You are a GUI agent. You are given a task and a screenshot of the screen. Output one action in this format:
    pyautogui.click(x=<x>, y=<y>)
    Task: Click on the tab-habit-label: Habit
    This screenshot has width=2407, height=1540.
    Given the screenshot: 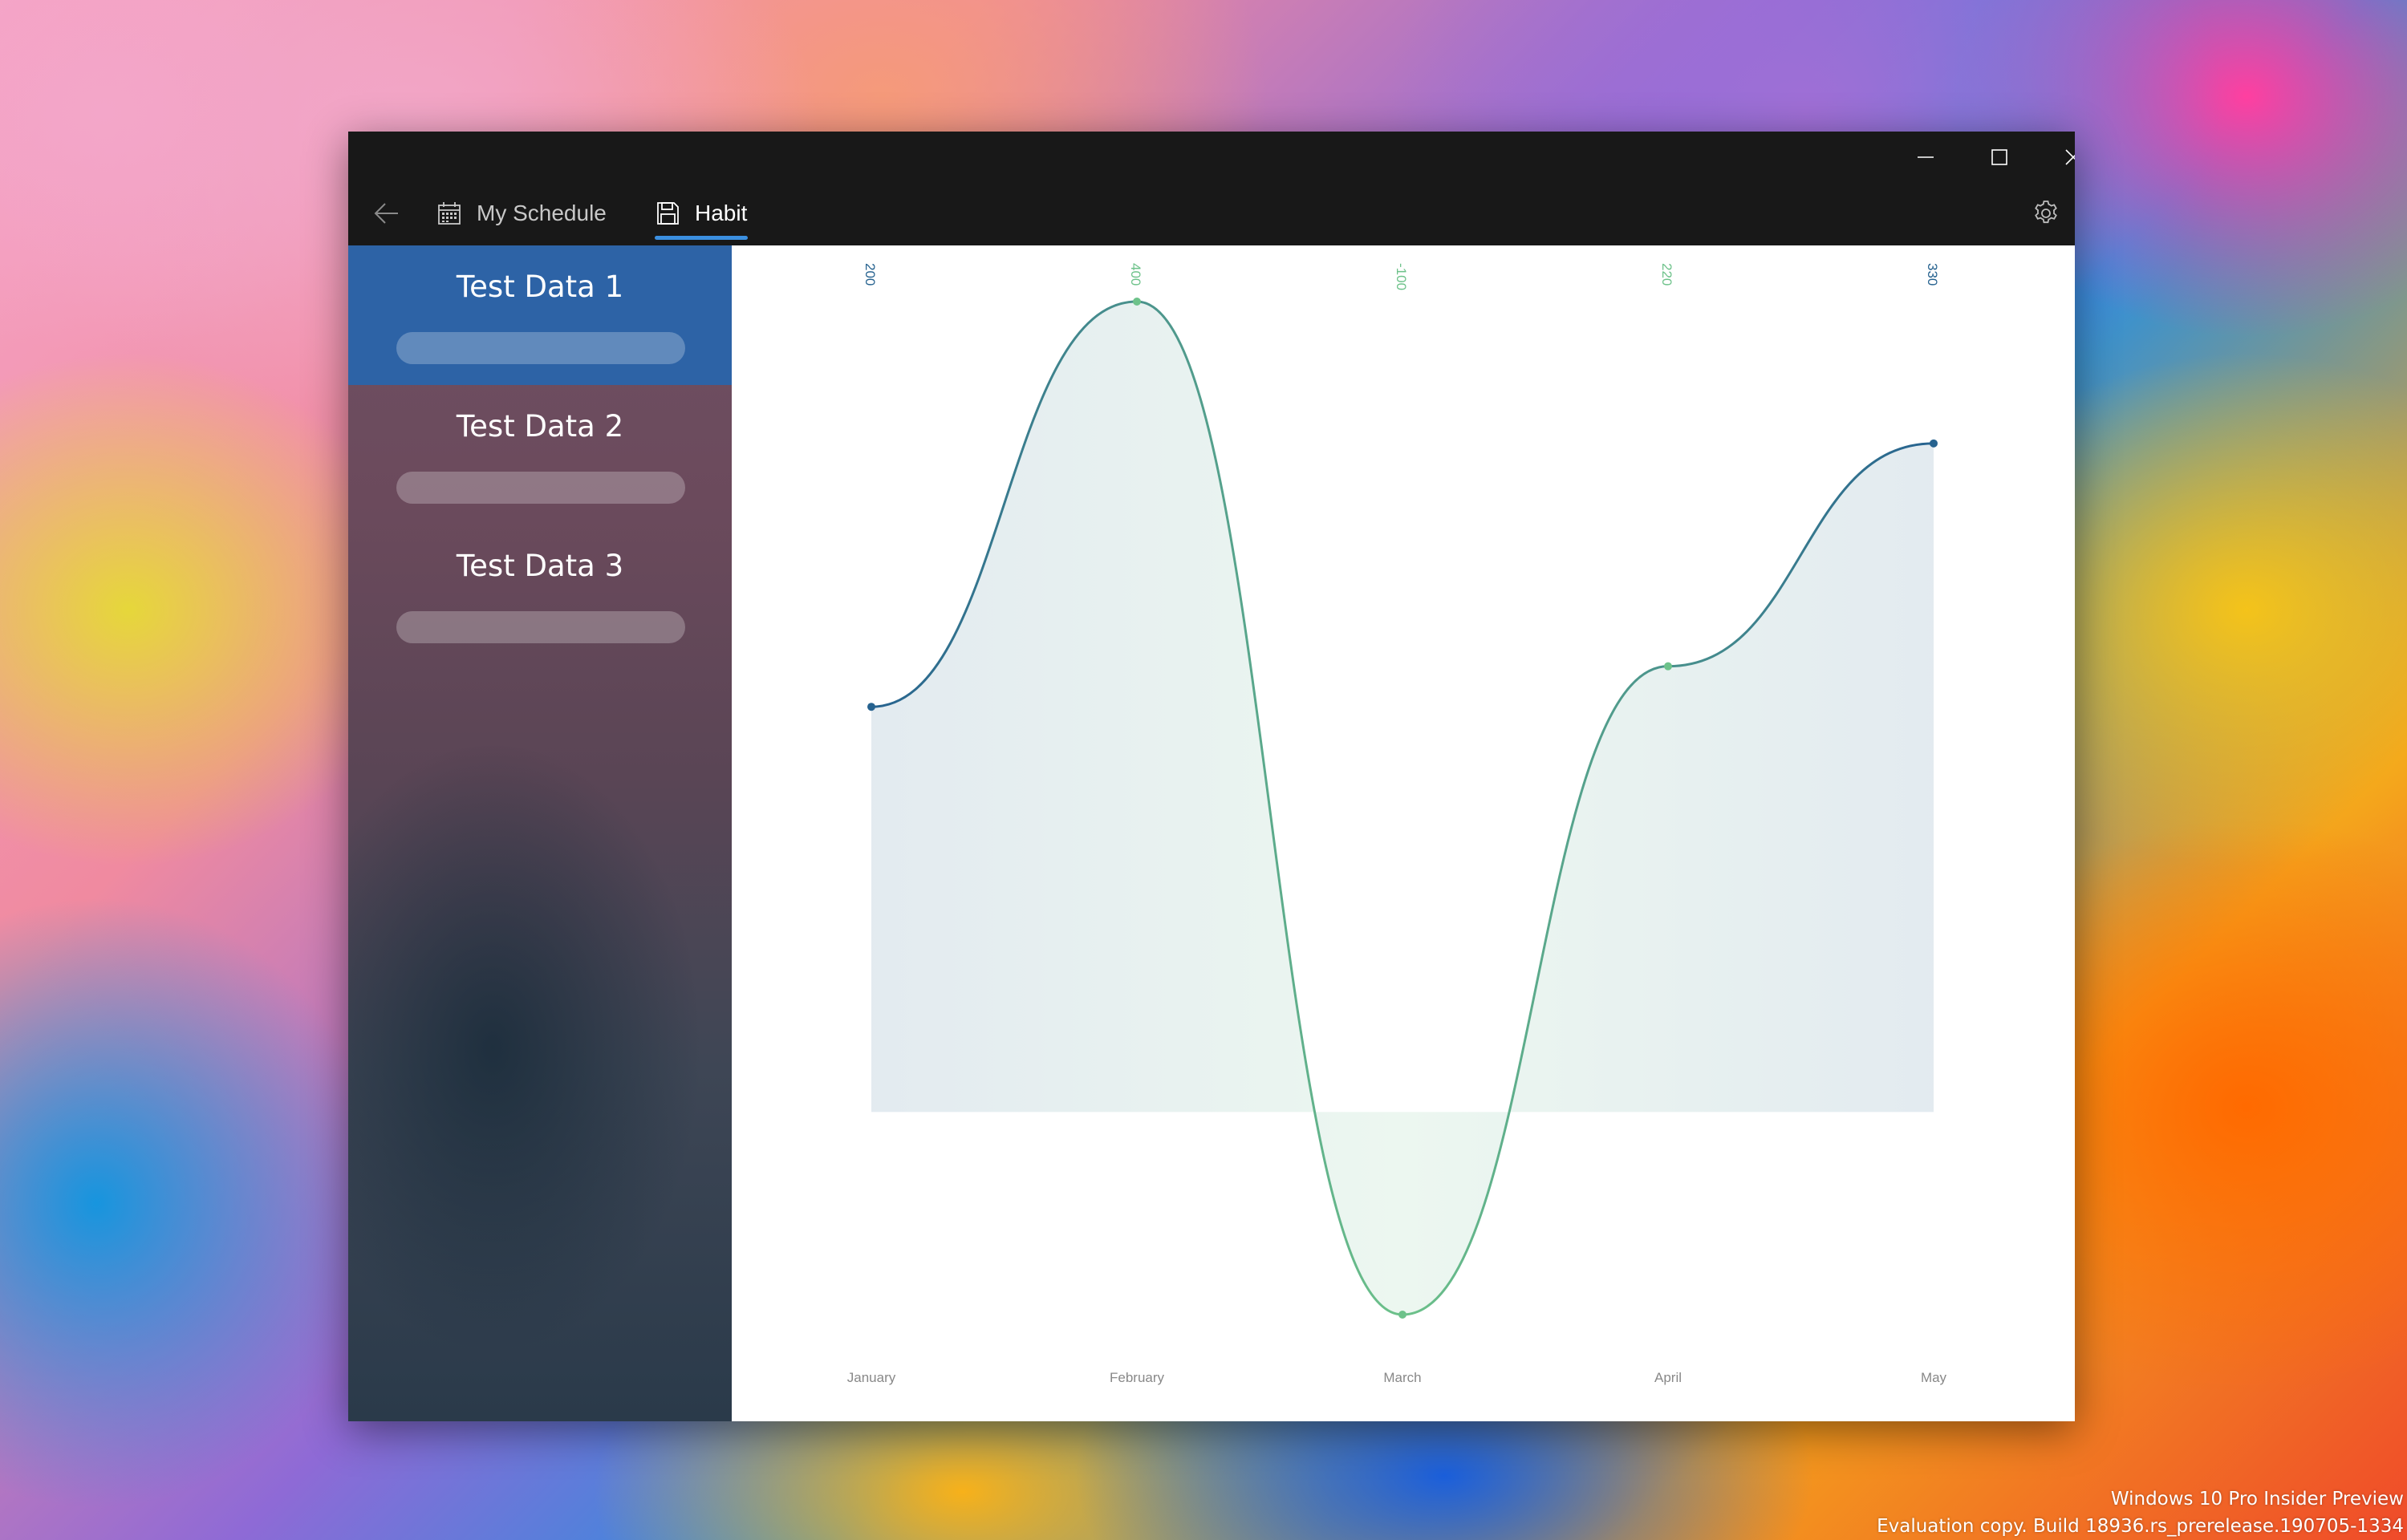 What is the action you would take?
    pyautogui.click(x=721, y=213)
    